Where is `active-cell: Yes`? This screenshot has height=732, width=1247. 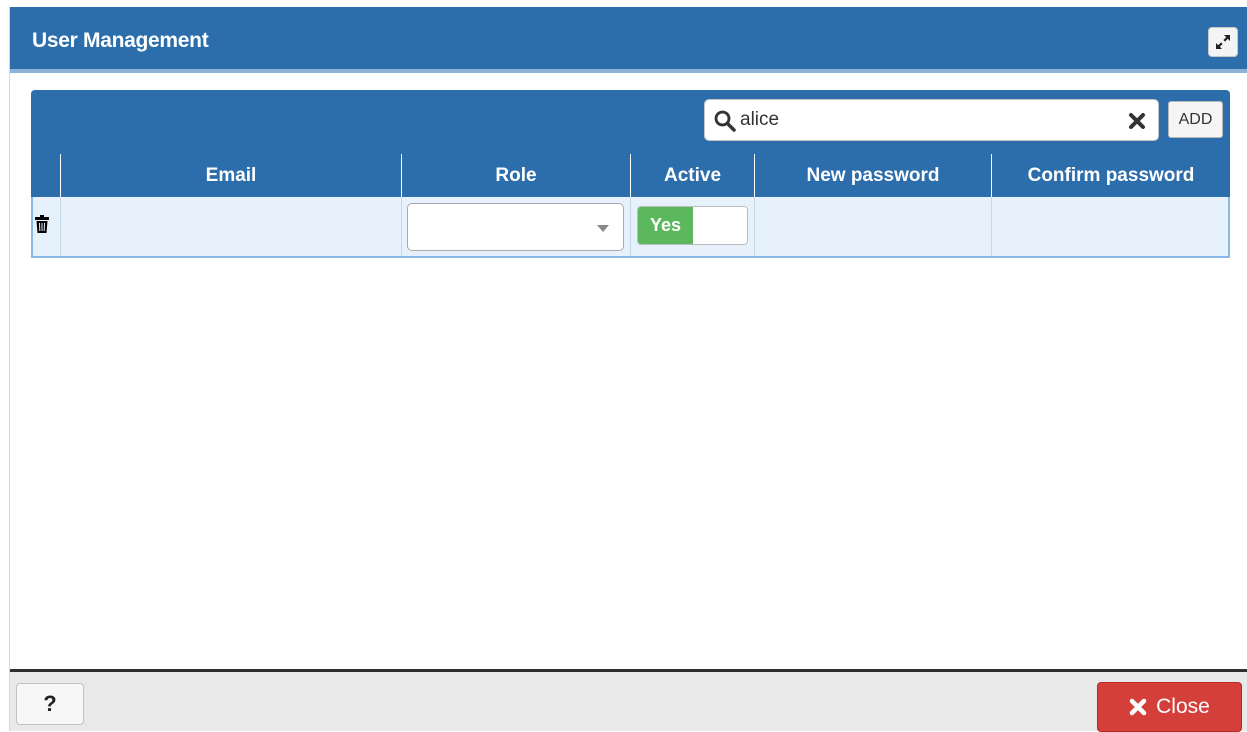
active-cell: Yes is located at coordinates (692, 226).